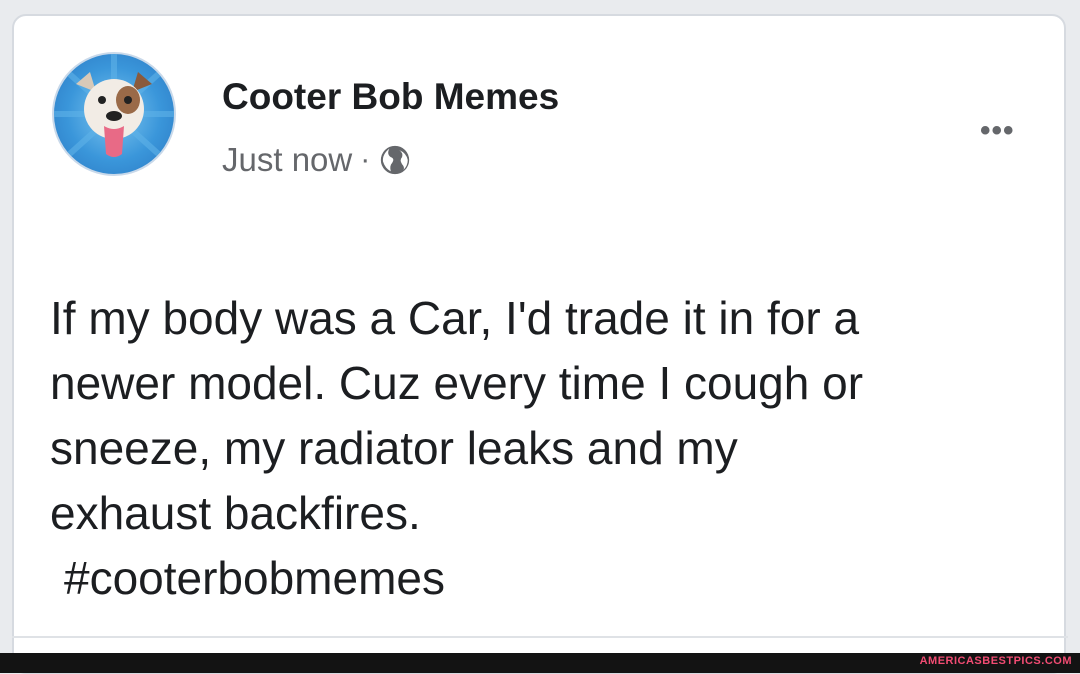 The width and height of the screenshot is (1080, 674). Describe the element at coordinates (545, 578) in the screenshot. I see `hashtag-link: #cooterbobmemes` at that location.